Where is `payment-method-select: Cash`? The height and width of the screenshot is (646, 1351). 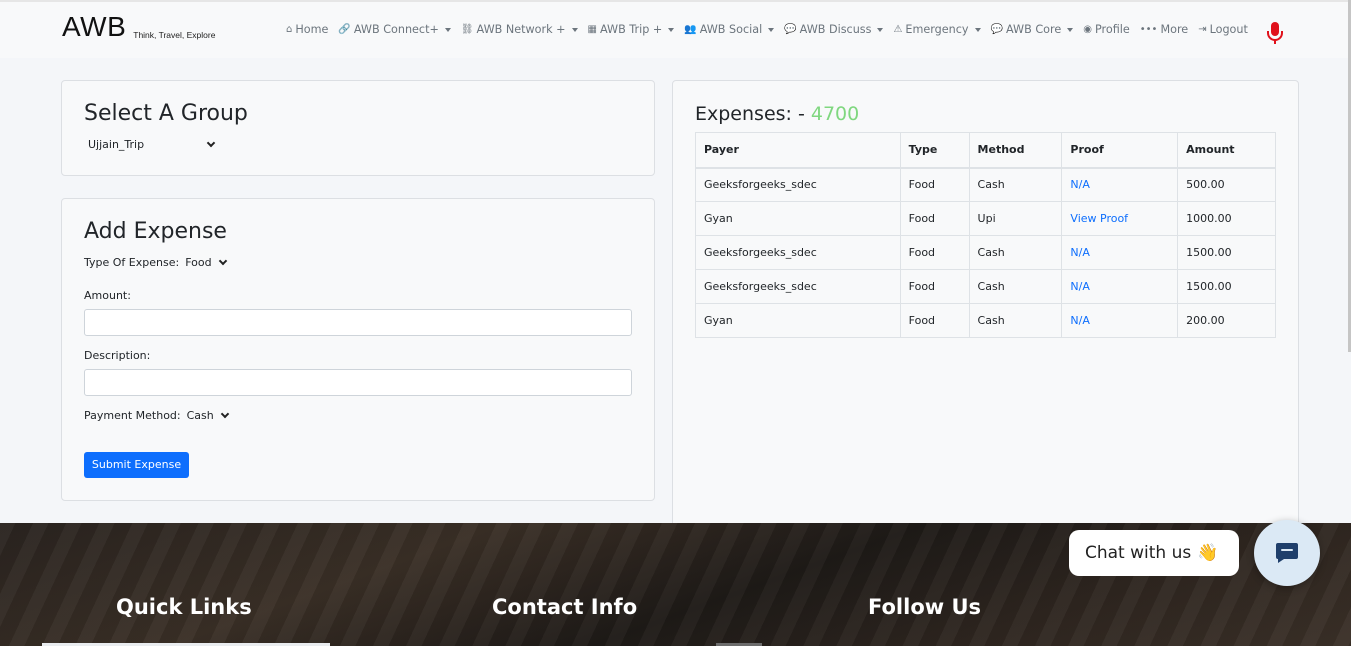
payment-method-select: Cash is located at coordinates (208, 415).